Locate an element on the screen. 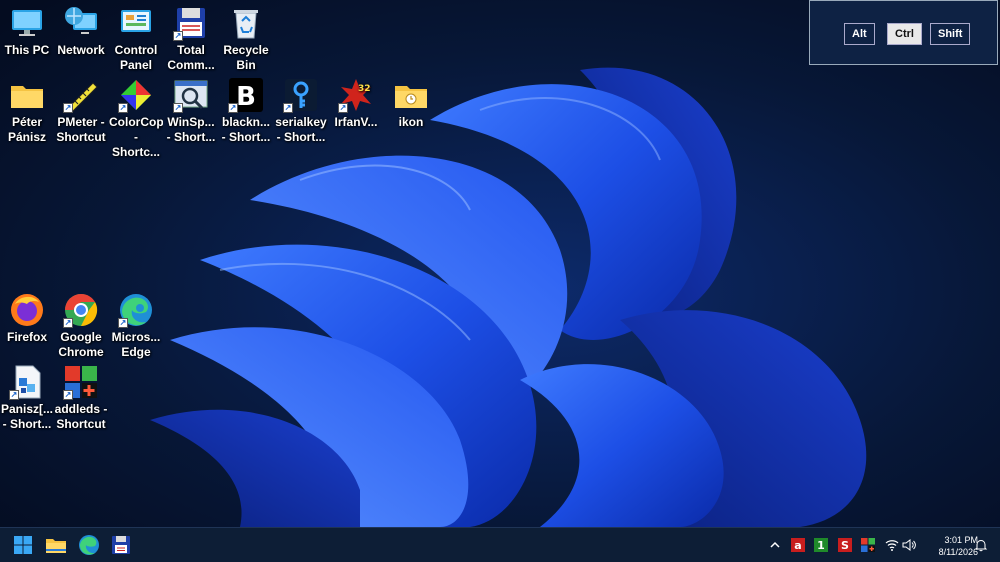 The width and height of the screenshot is (1000, 562). desktop-icon-pmeter: ↗ PMeter - Shortcut is located at coordinates (81, 111).